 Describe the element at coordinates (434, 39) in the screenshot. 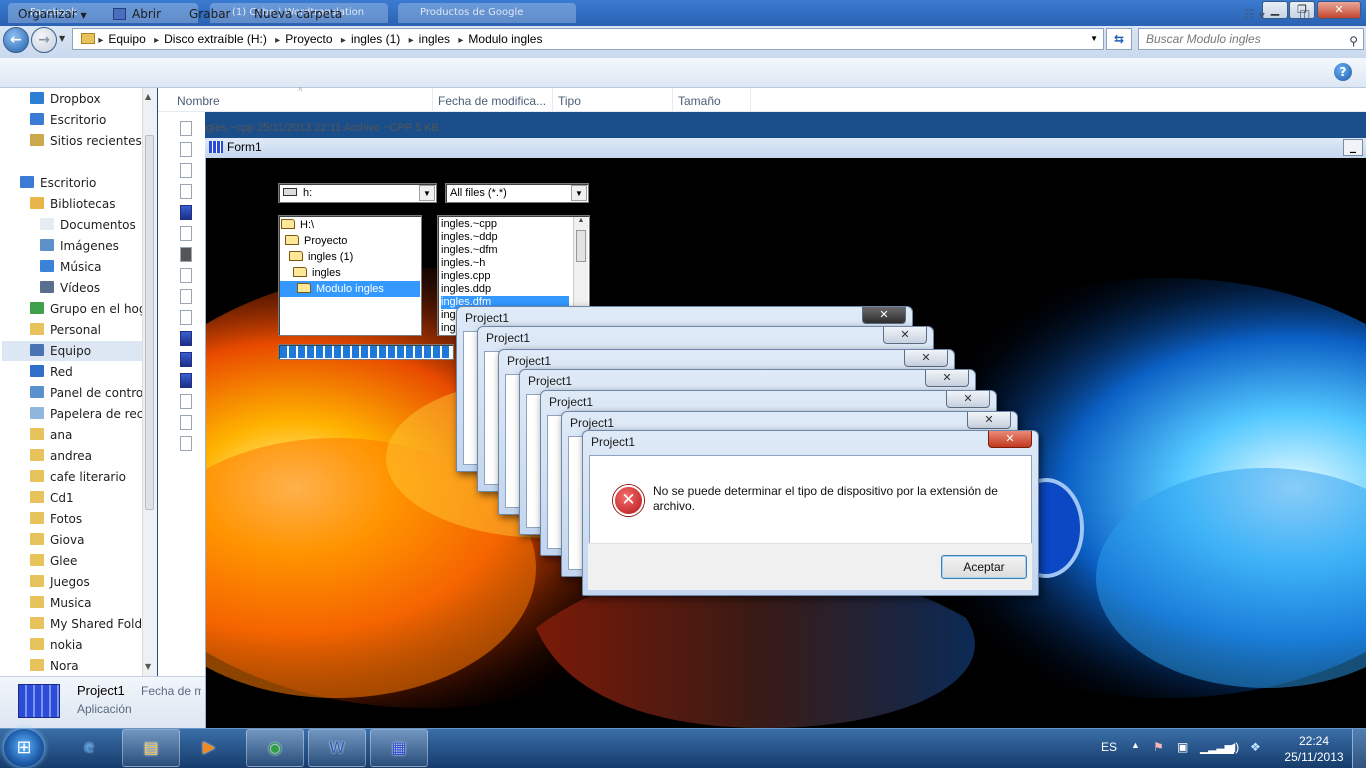

I see `breadcrumb-item: ingles` at that location.